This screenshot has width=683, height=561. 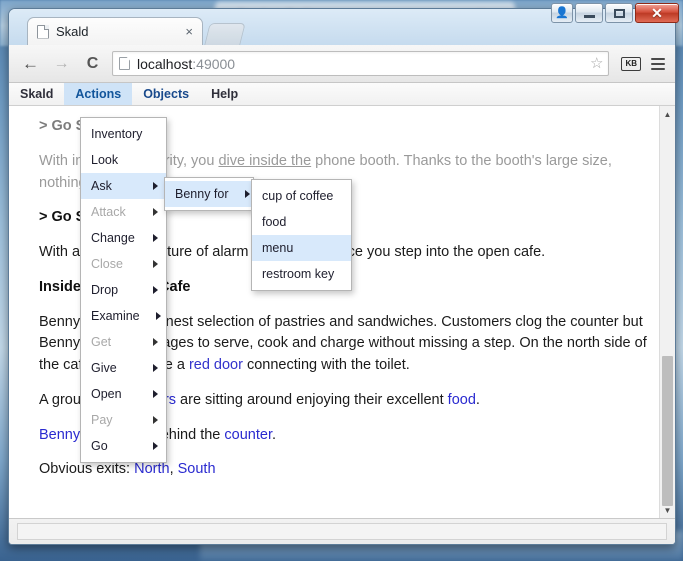 What do you see at coordinates (124, 63) in the screenshot?
I see `page-info-icon` at bounding box center [124, 63].